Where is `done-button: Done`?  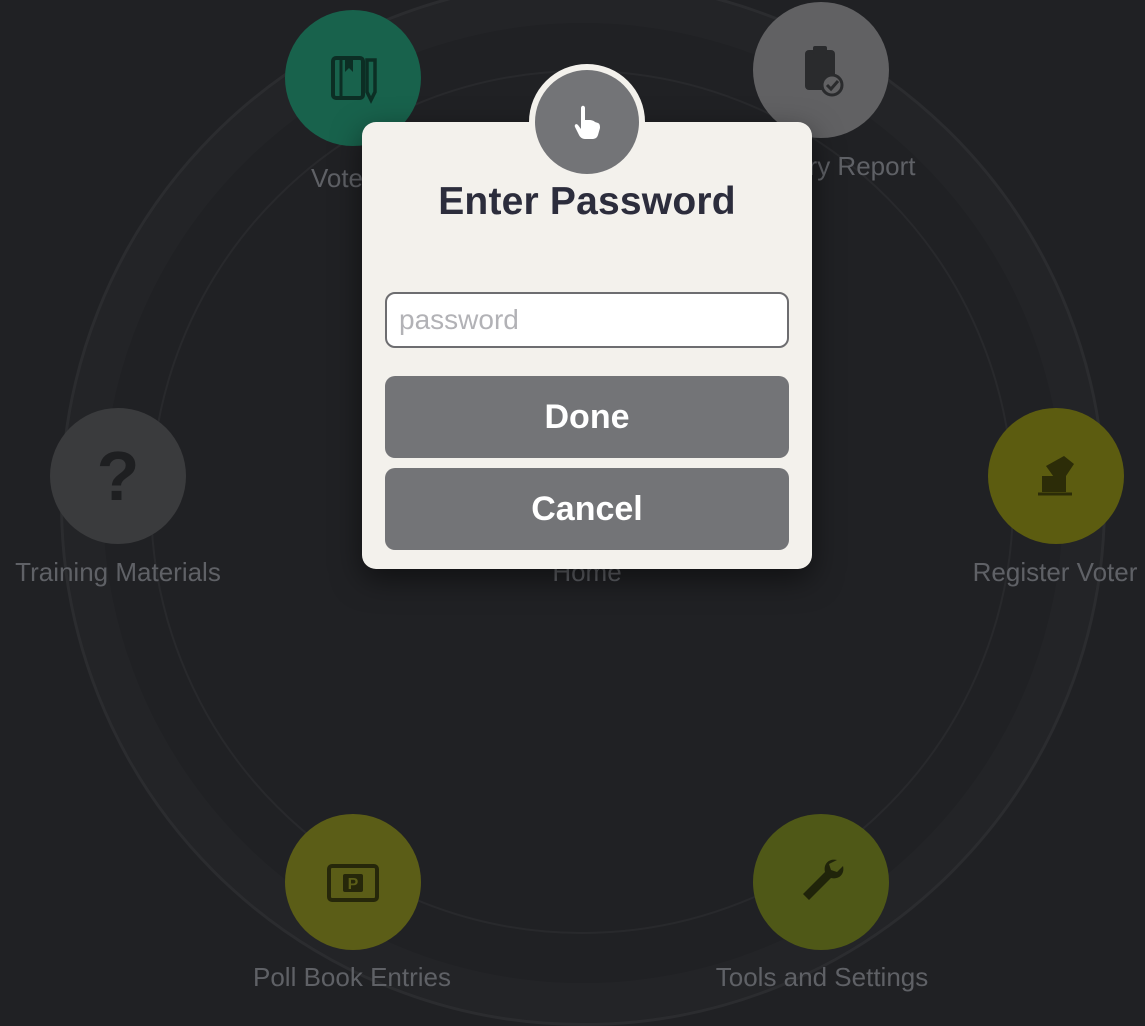
done-button: Done is located at coordinates (587, 417).